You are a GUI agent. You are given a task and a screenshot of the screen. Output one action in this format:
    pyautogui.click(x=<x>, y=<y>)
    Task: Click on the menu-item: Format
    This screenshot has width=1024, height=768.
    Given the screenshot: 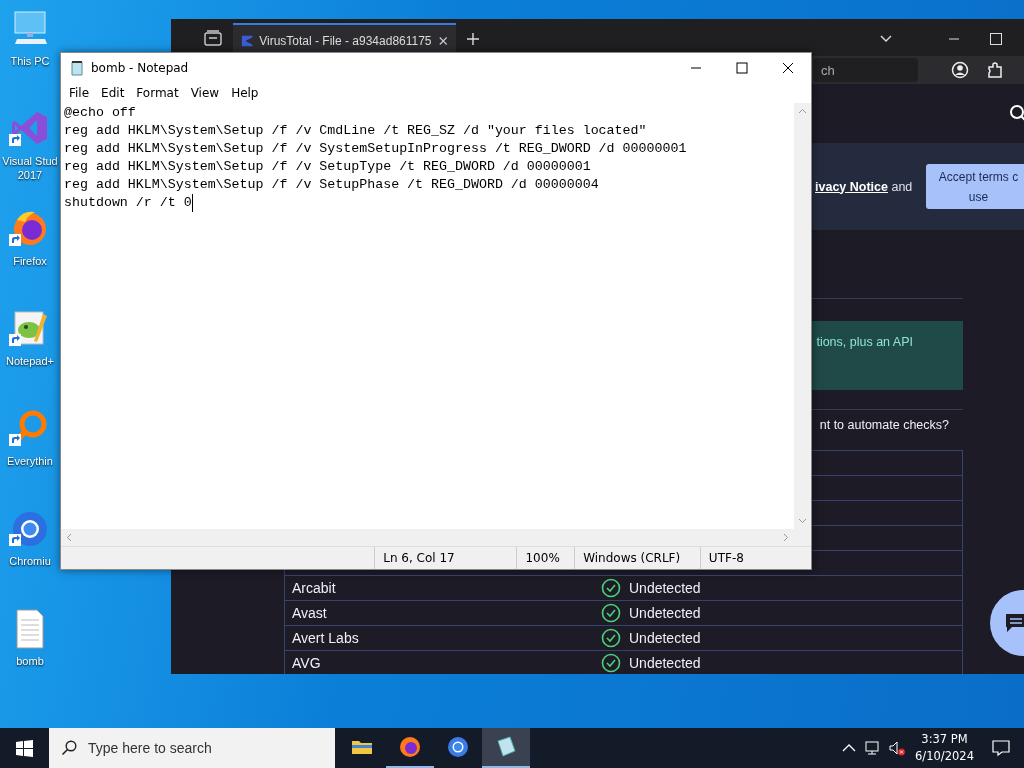 What is the action you would take?
    pyautogui.click(x=157, y=93)
    